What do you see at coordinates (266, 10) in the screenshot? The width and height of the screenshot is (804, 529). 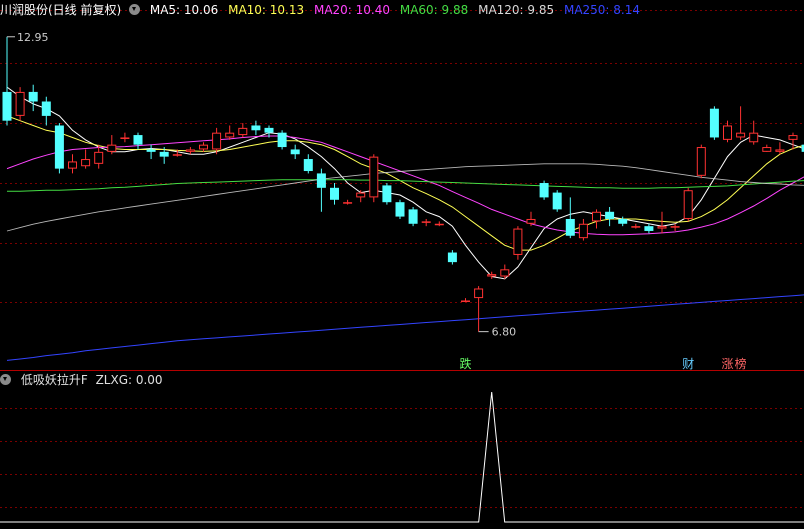 I see `ma10-label: MA10: 10.13` at bounding box center [266, 10].